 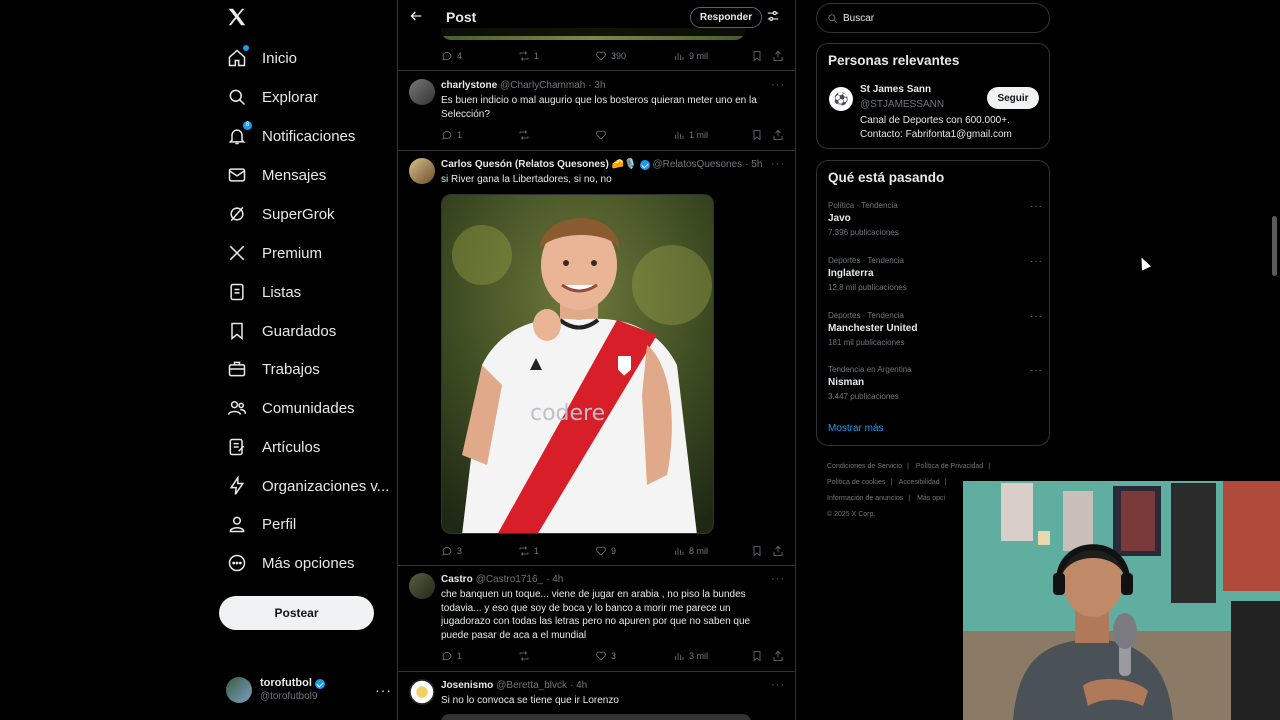 I want to click on author-handle: @RelatosQuesones, so click(x=698, y=164).